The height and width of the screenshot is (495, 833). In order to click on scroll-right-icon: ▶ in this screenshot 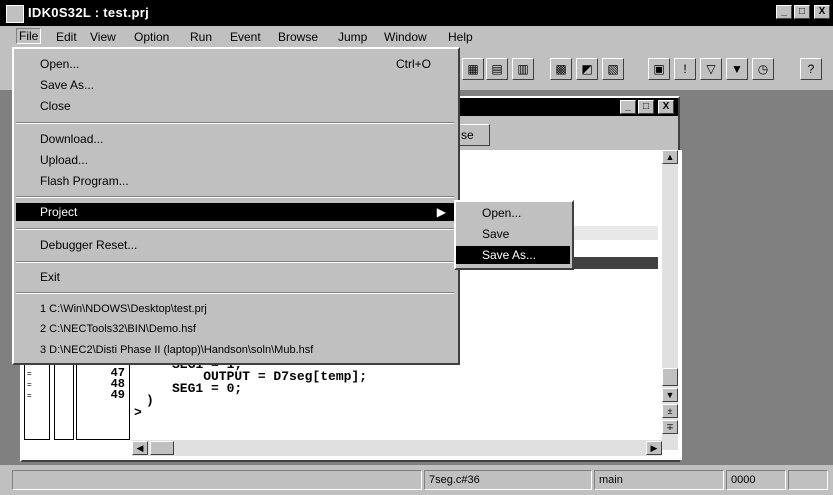, I will do `click(654, 448)`.